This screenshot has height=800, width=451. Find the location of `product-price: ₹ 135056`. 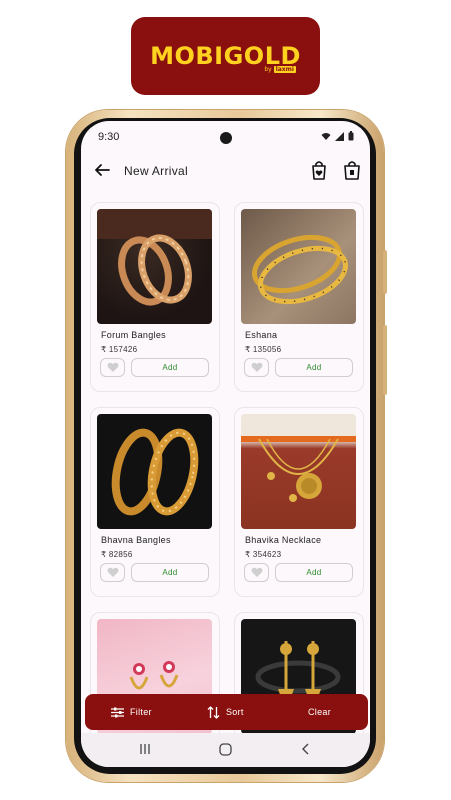

product-price: ₹ 135056 is located at coordinates (263, 349).